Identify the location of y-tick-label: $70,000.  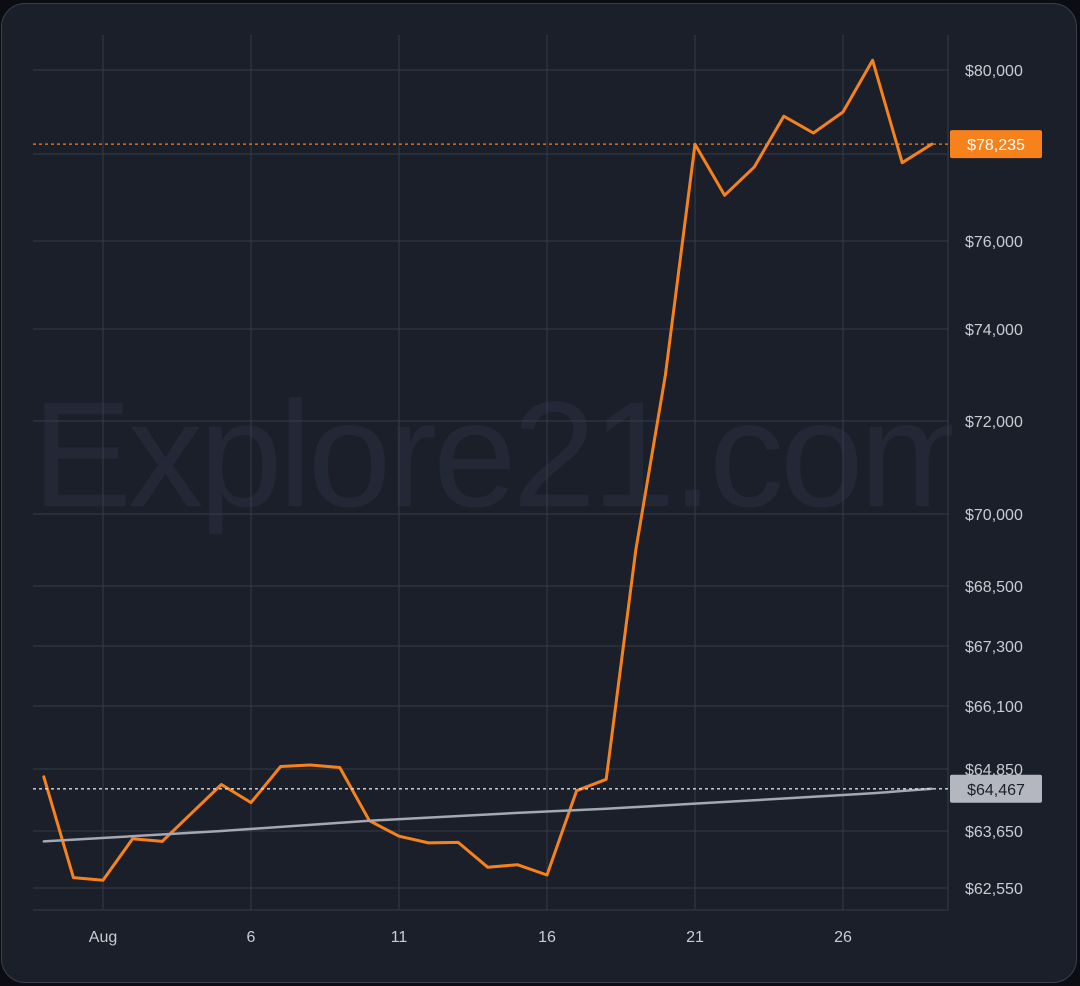
(994, 515).